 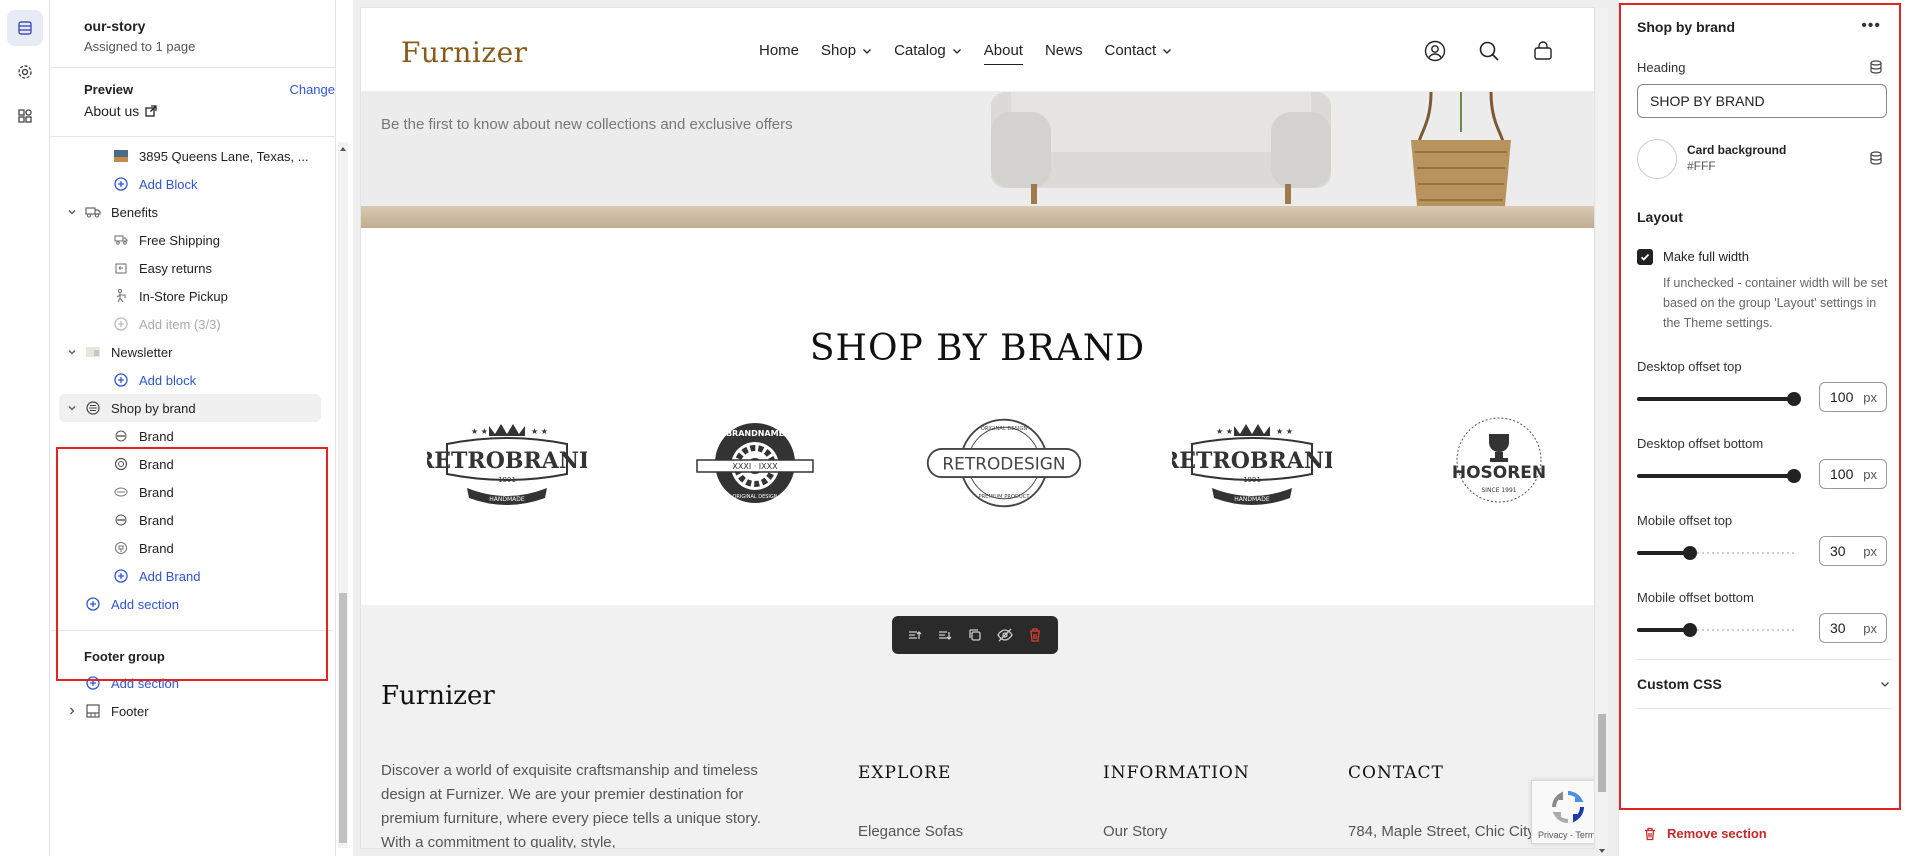 What do you see at coordinates (910, 831) in the screenshot?
I see `footer-link: Elegance Sofas` at bounding box center [910, 831].